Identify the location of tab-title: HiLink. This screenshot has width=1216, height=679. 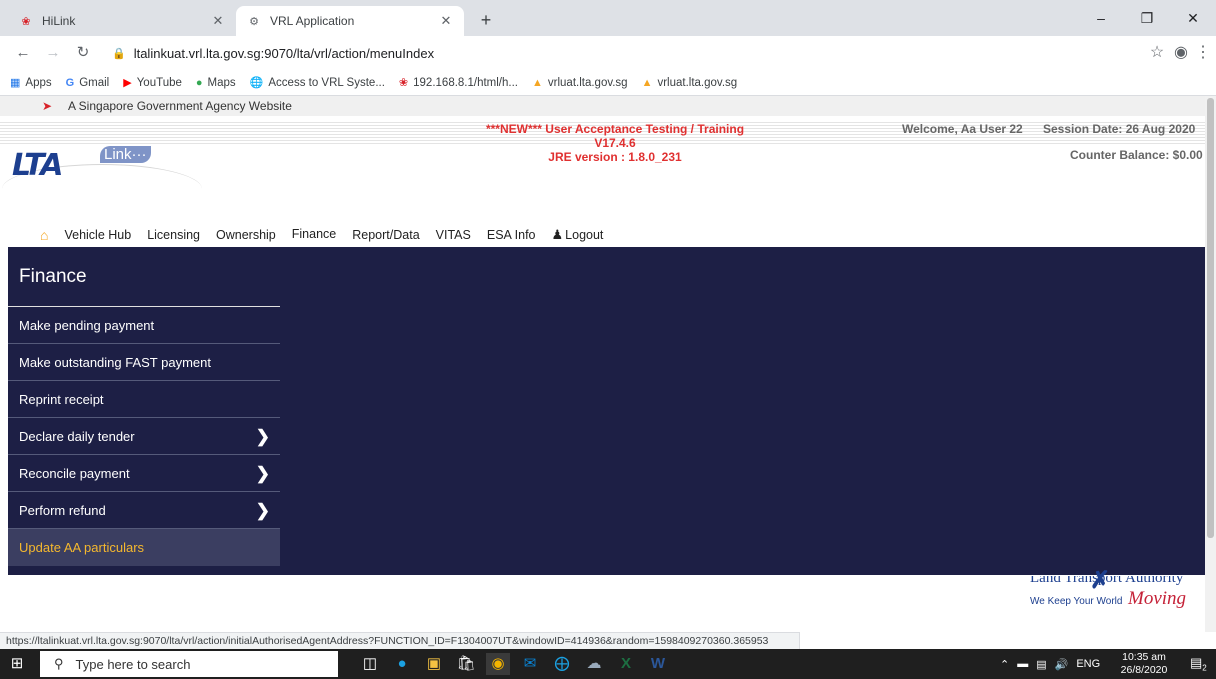
(59, 21).